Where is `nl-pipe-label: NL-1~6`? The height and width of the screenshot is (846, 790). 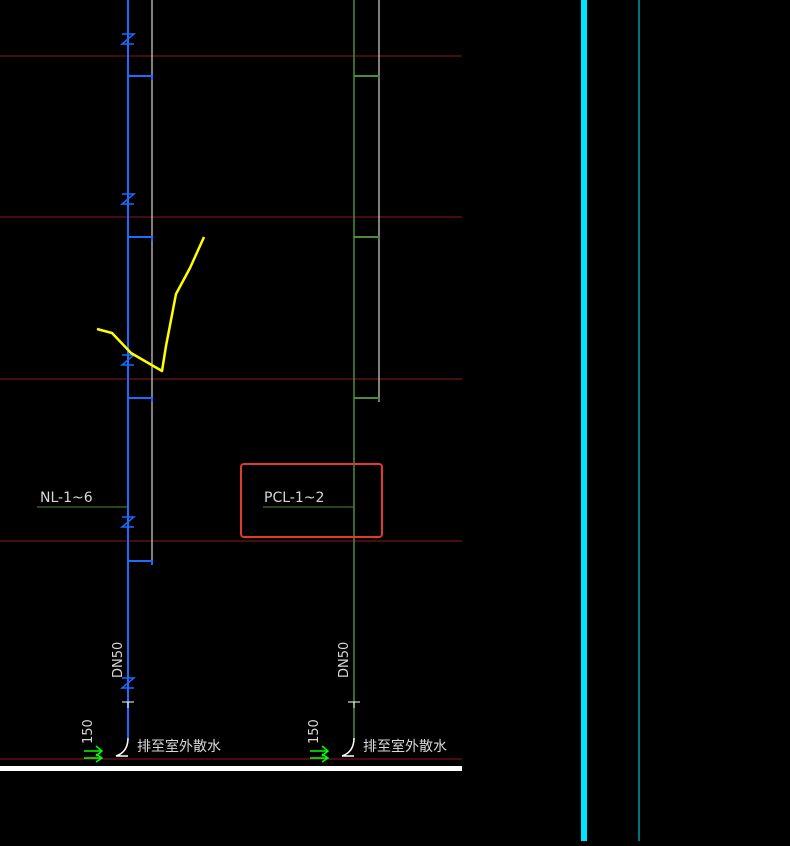
nl-pipe-label: NL-1~6 is located at coordinates (66, 498).